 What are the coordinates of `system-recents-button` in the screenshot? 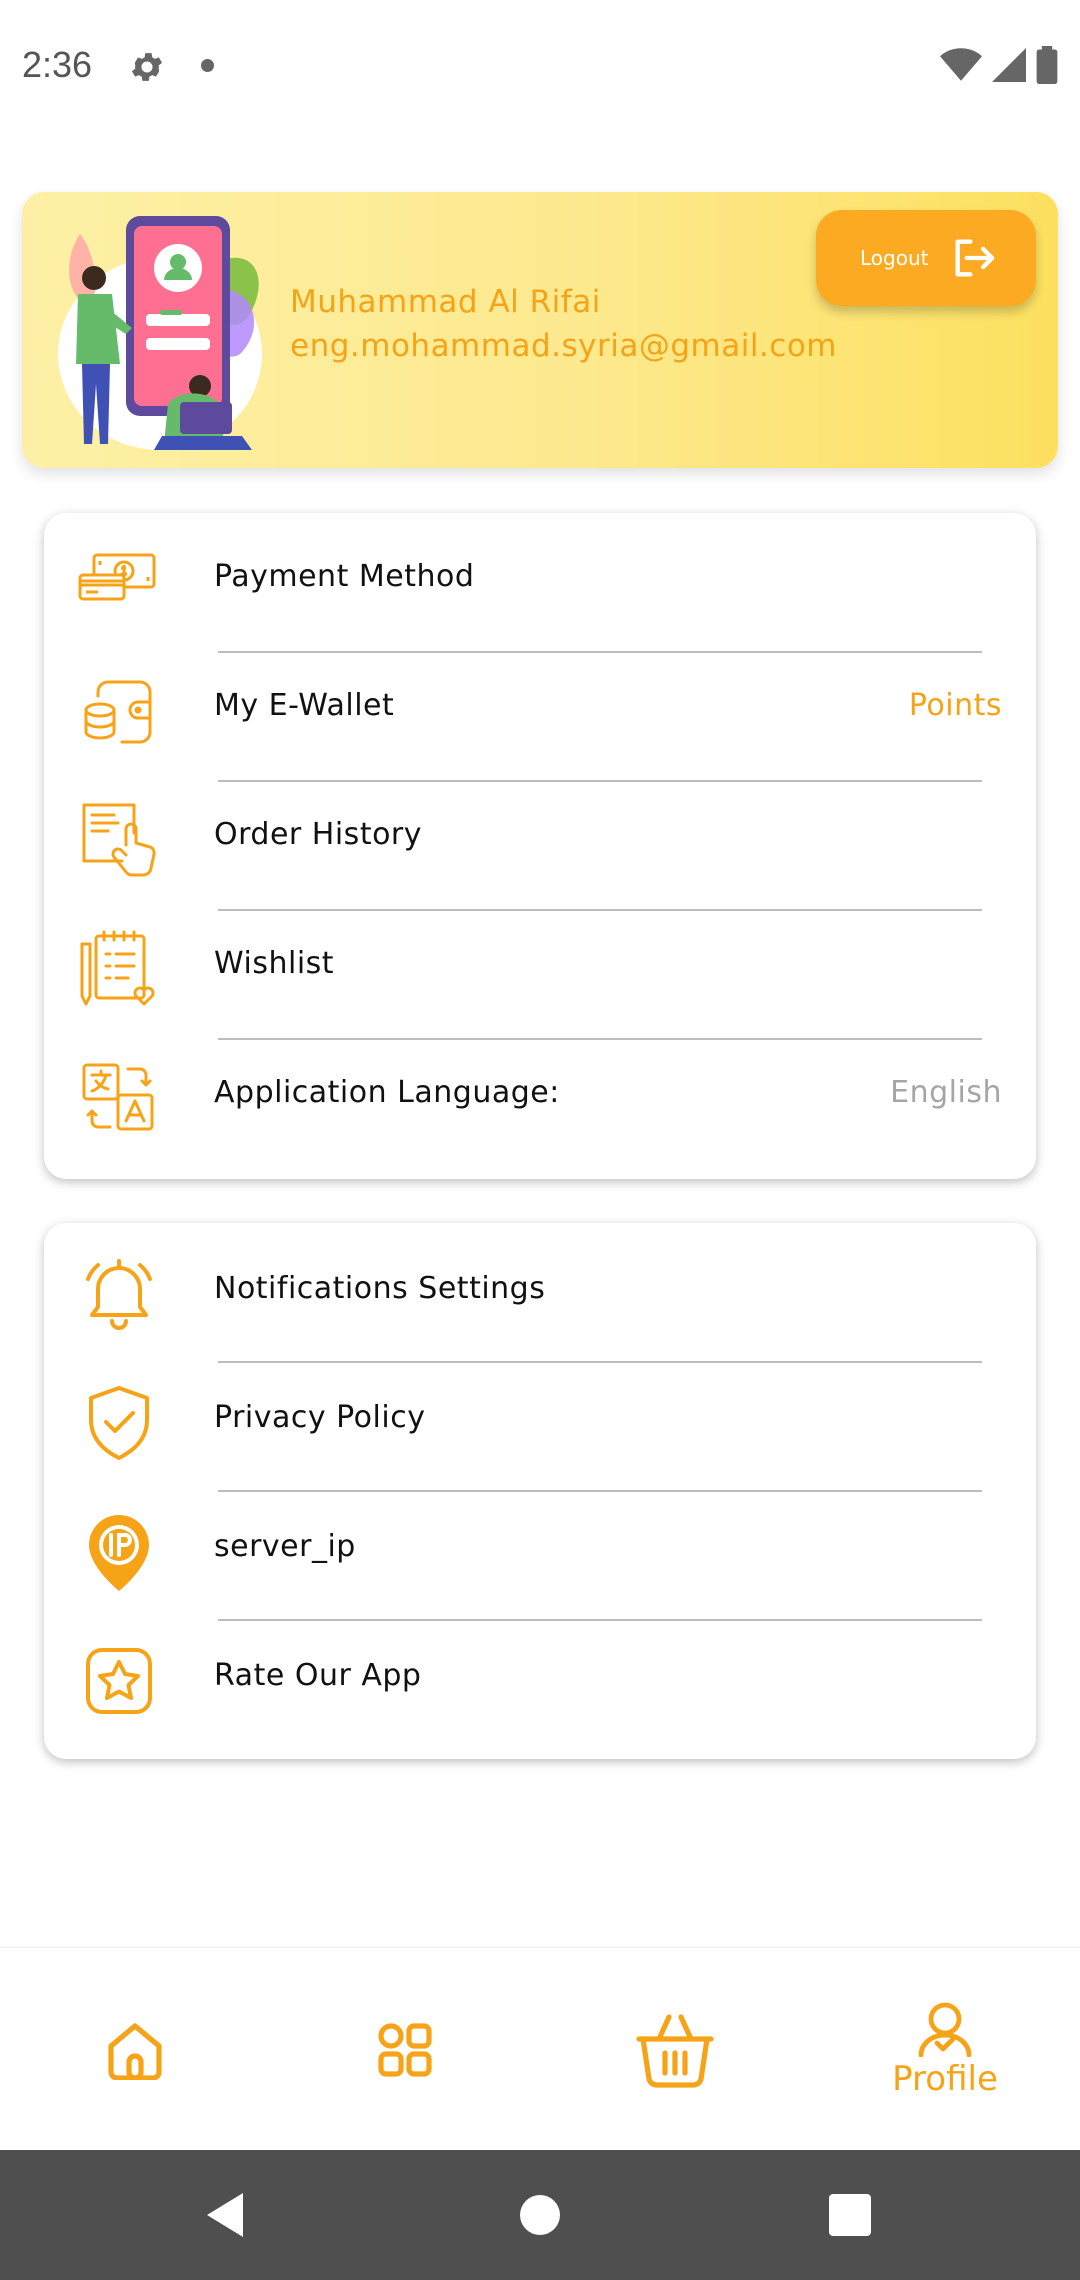 It's located at (850, 2215).